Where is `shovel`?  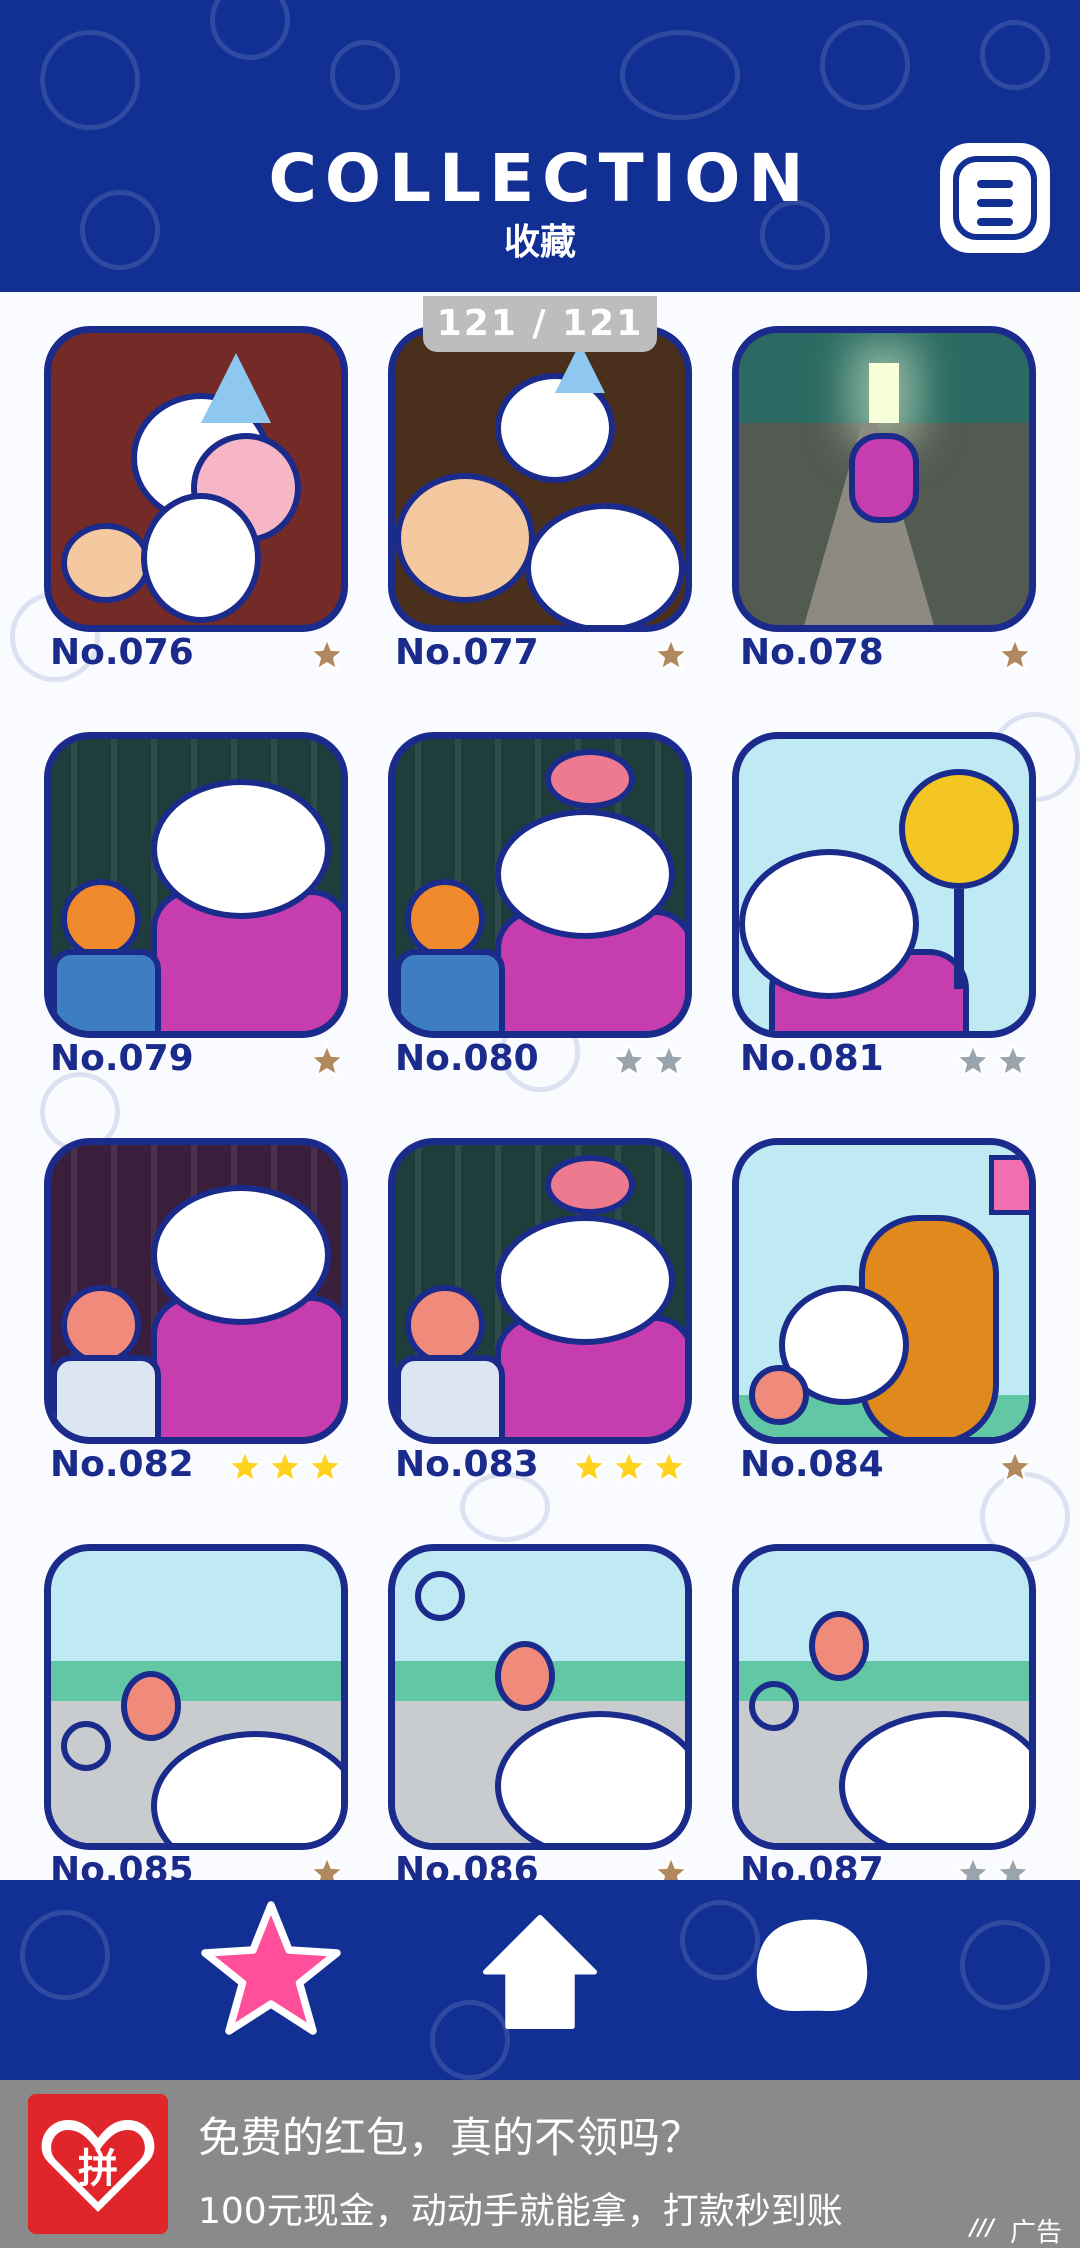 shovel is located at coordinates (1009, 1185).